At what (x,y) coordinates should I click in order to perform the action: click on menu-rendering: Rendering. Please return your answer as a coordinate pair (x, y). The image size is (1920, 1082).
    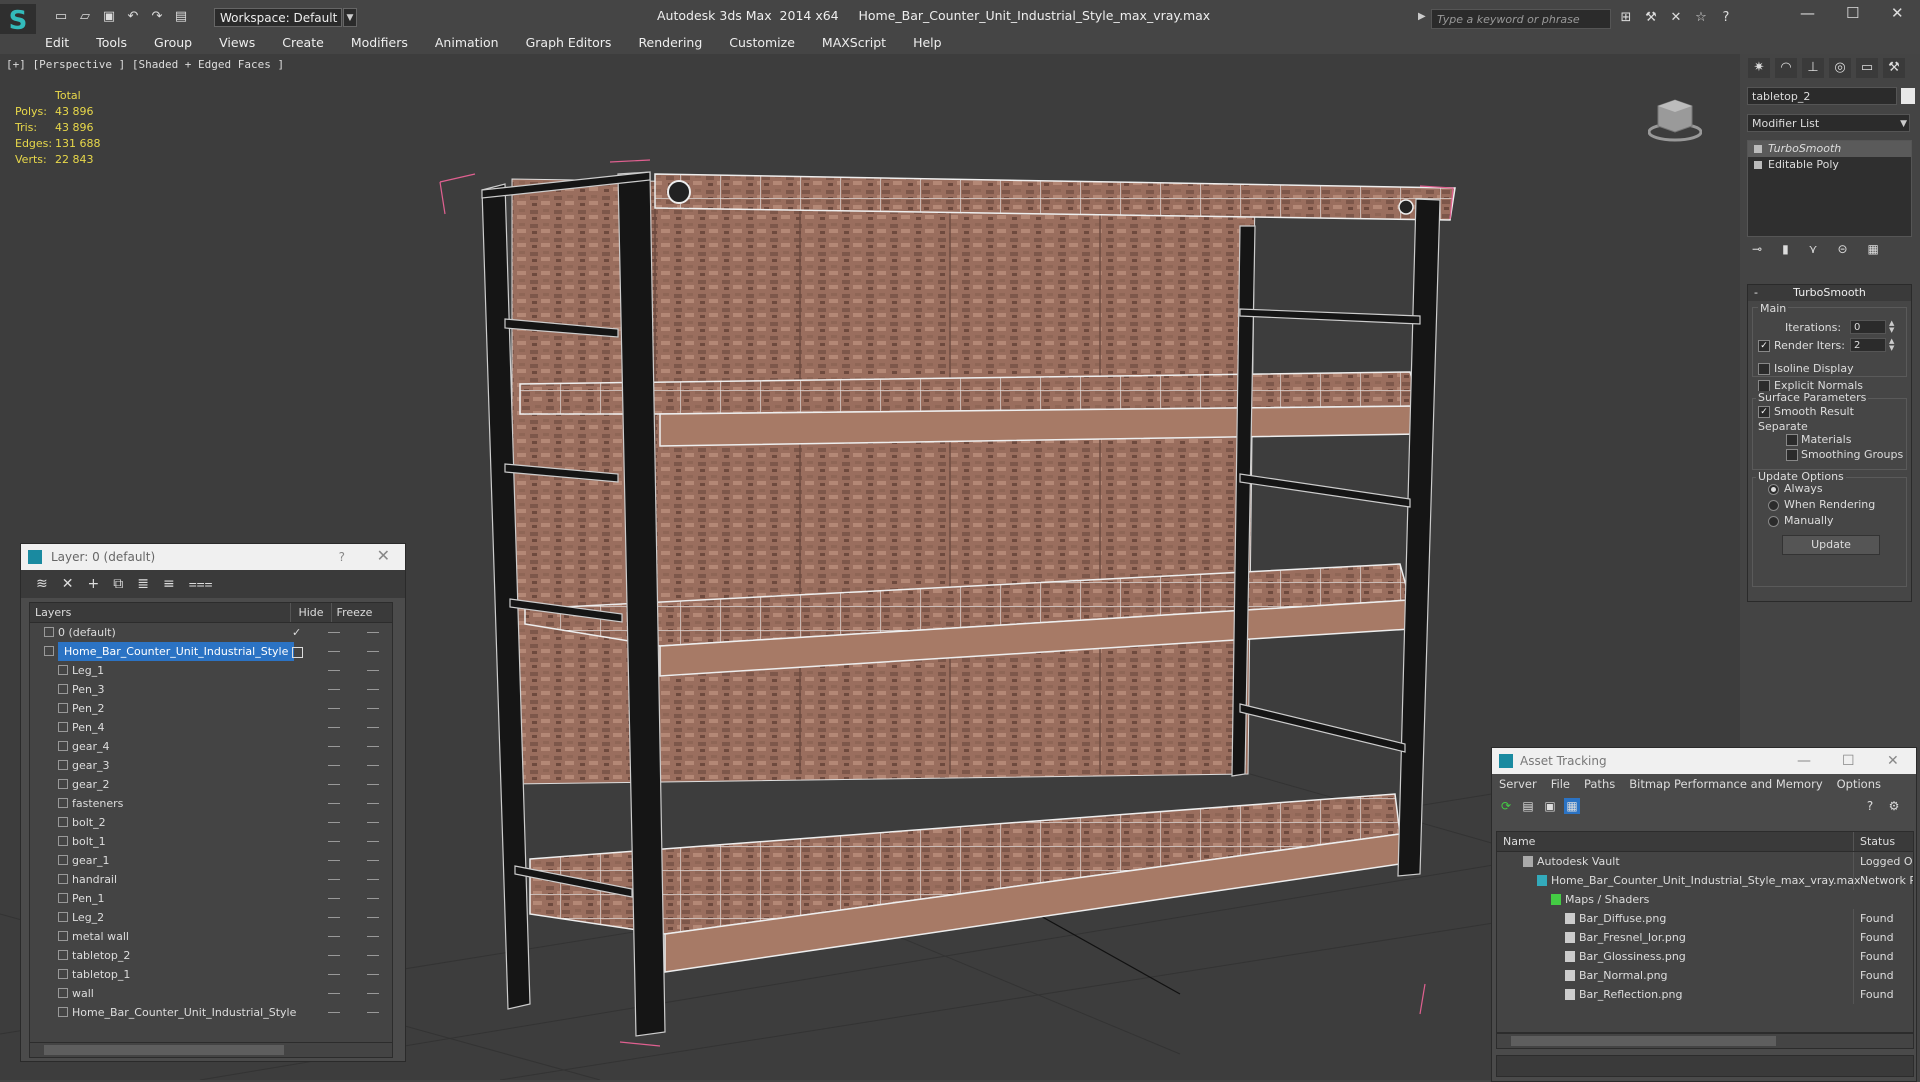
    Looking at the image, I should click on (670, 44).